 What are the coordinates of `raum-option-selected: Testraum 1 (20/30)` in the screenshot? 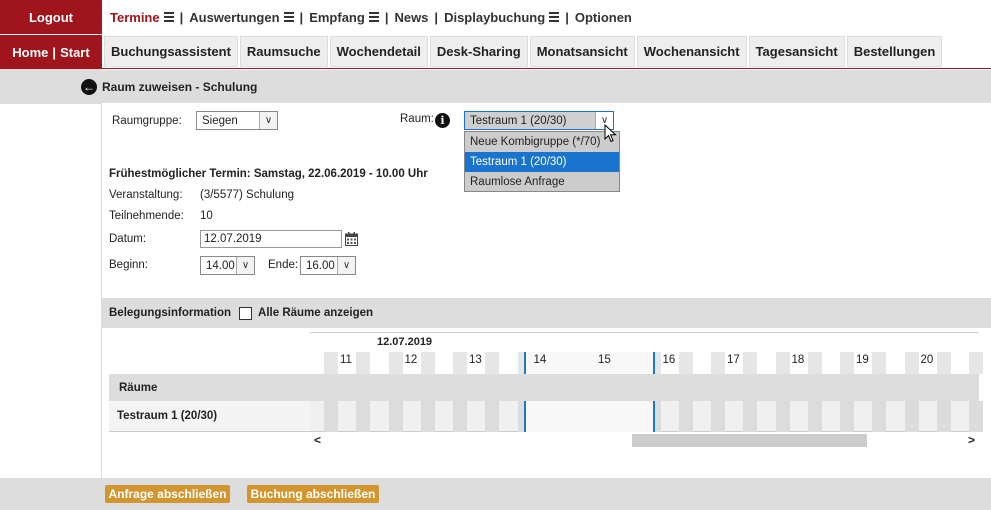 It's located at (542, 162).